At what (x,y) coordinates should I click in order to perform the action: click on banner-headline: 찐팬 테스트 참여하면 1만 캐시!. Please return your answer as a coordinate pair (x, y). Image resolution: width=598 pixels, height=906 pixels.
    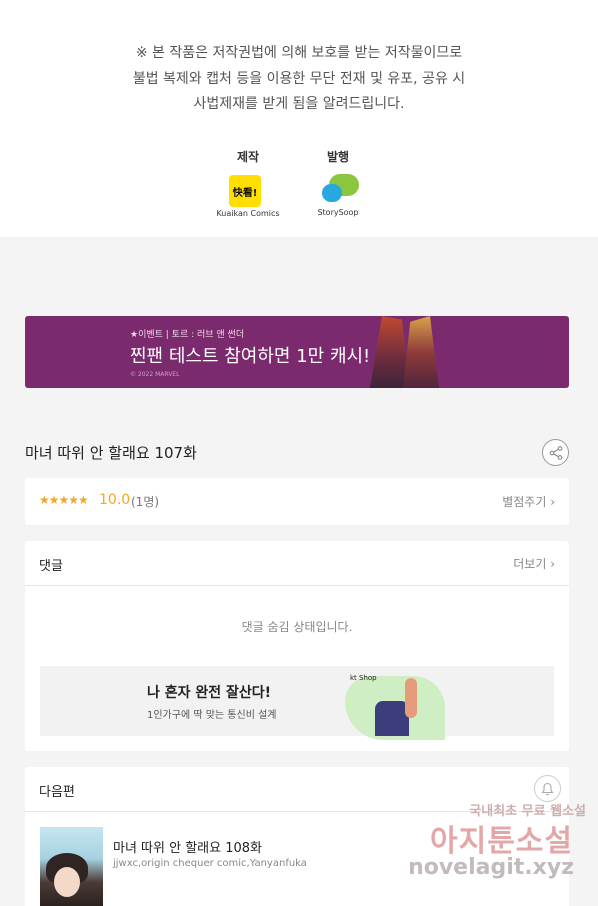
    Looking at the image, I should click on (250, 356).